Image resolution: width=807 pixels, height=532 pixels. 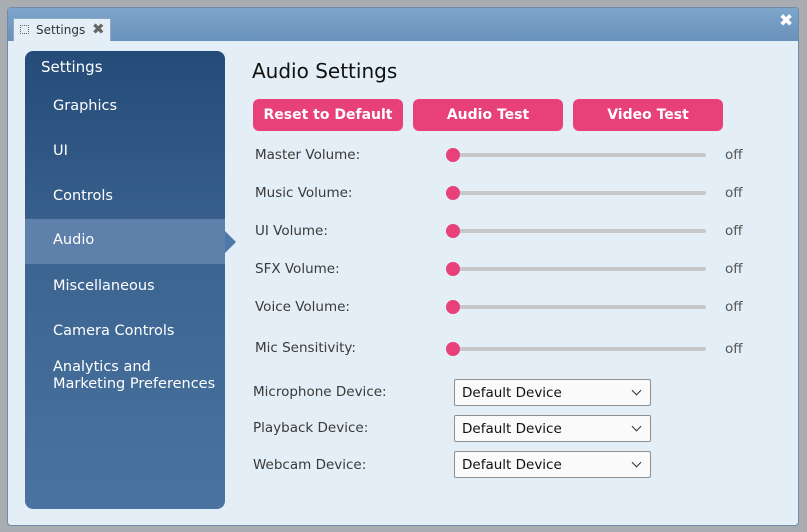 What do you see at coordinates (308, 155) in the screenshot?
I see `master-volume-label: Master Volume:` at bounding box center [308, 155].